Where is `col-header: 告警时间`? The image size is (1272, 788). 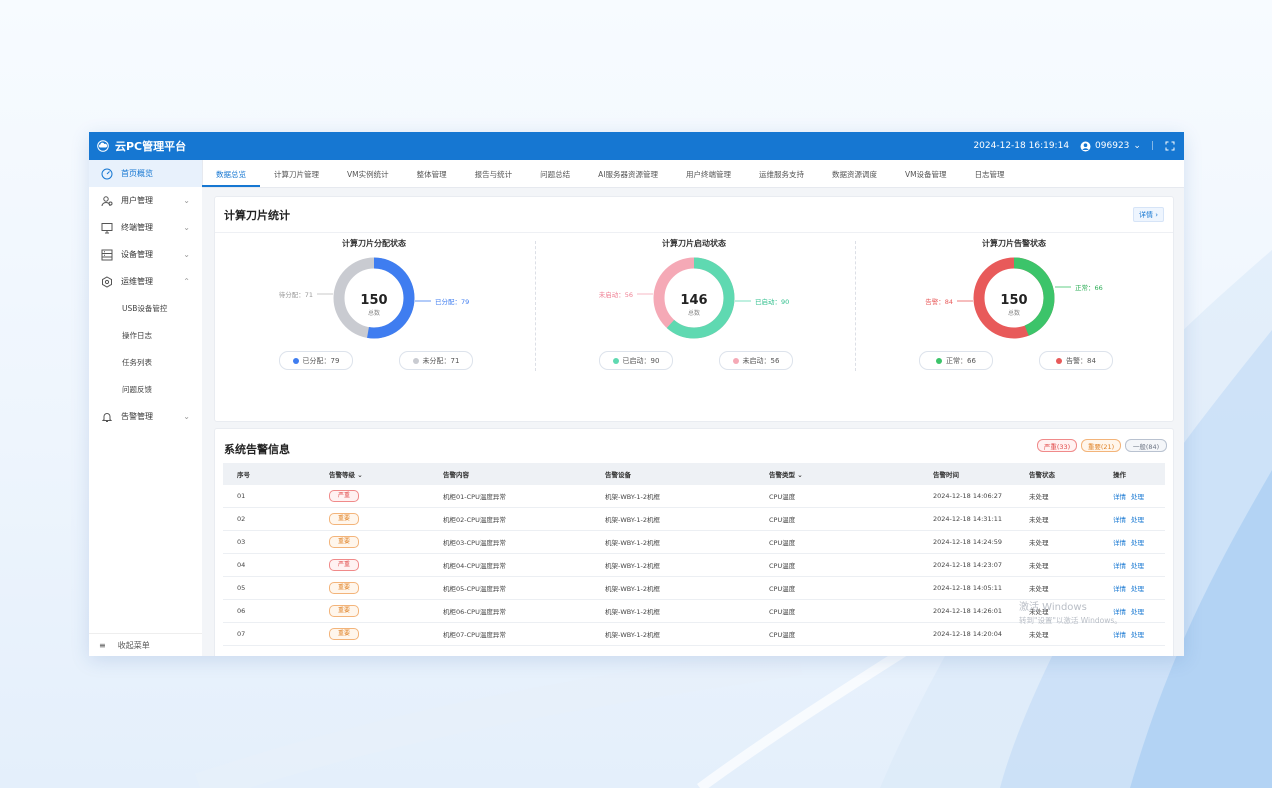 col-header: 告警时间 is located at coordinates (967, 474).